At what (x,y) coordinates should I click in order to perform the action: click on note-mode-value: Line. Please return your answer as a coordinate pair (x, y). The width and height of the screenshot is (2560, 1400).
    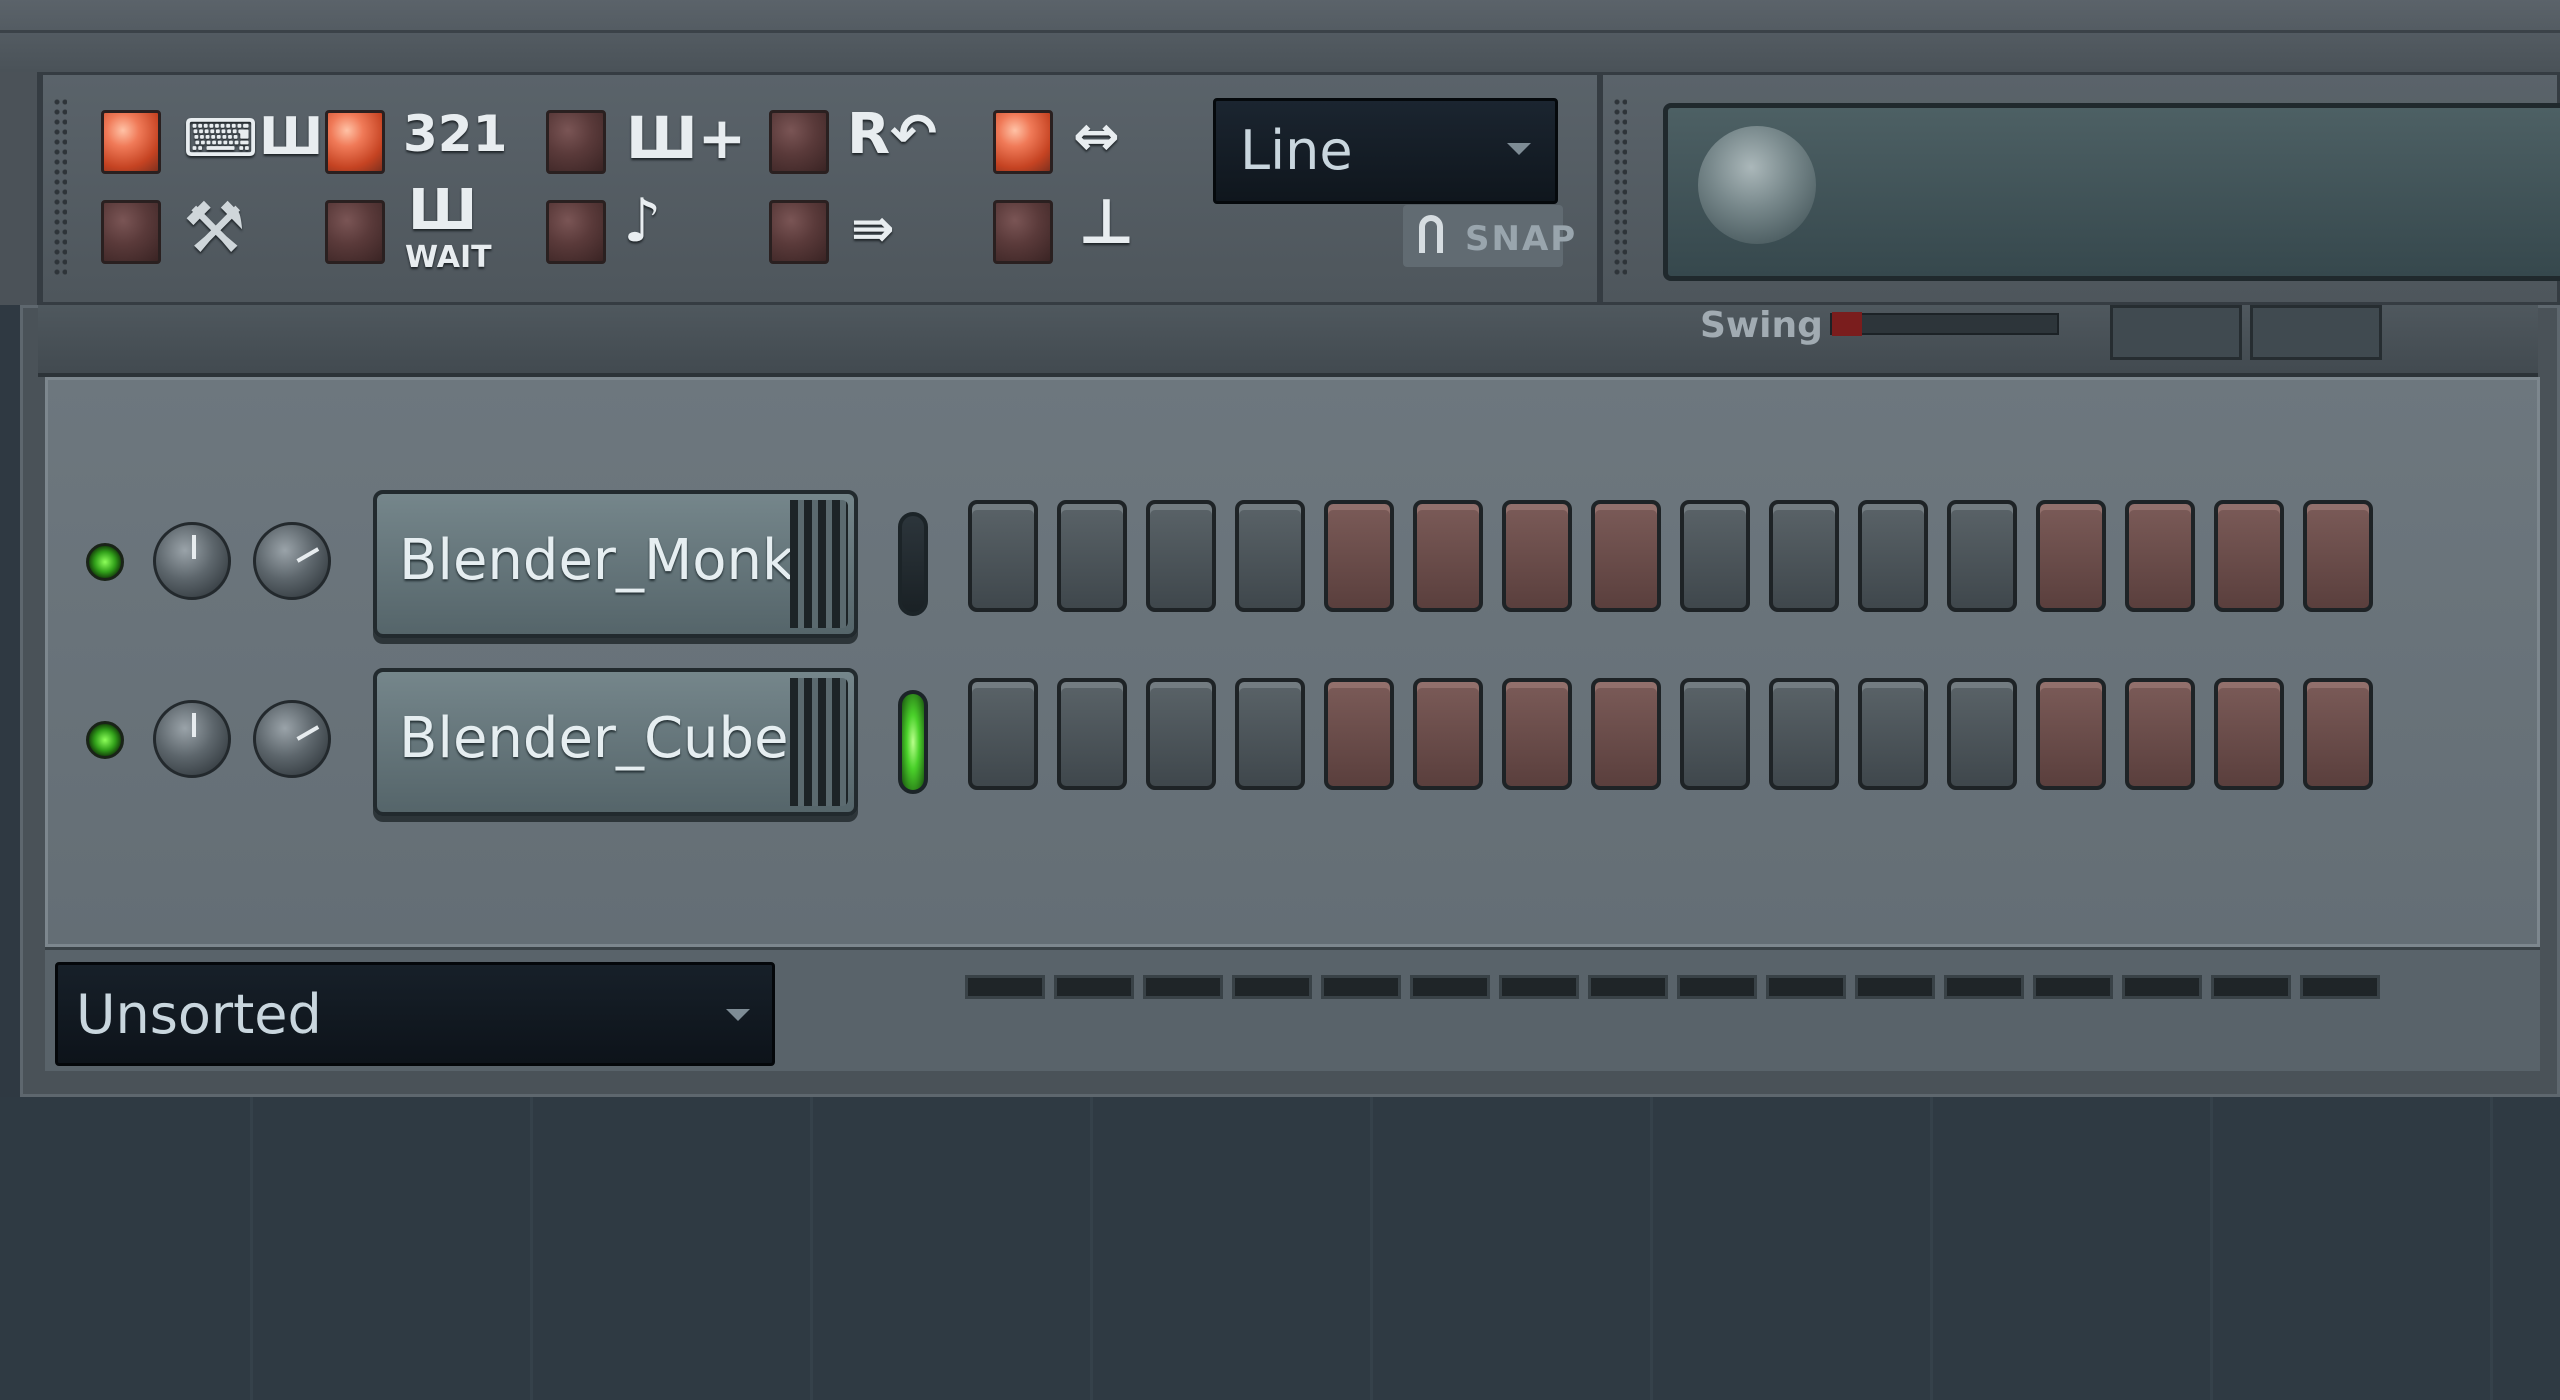
    Looking at the image, I should click on (1296, 150).